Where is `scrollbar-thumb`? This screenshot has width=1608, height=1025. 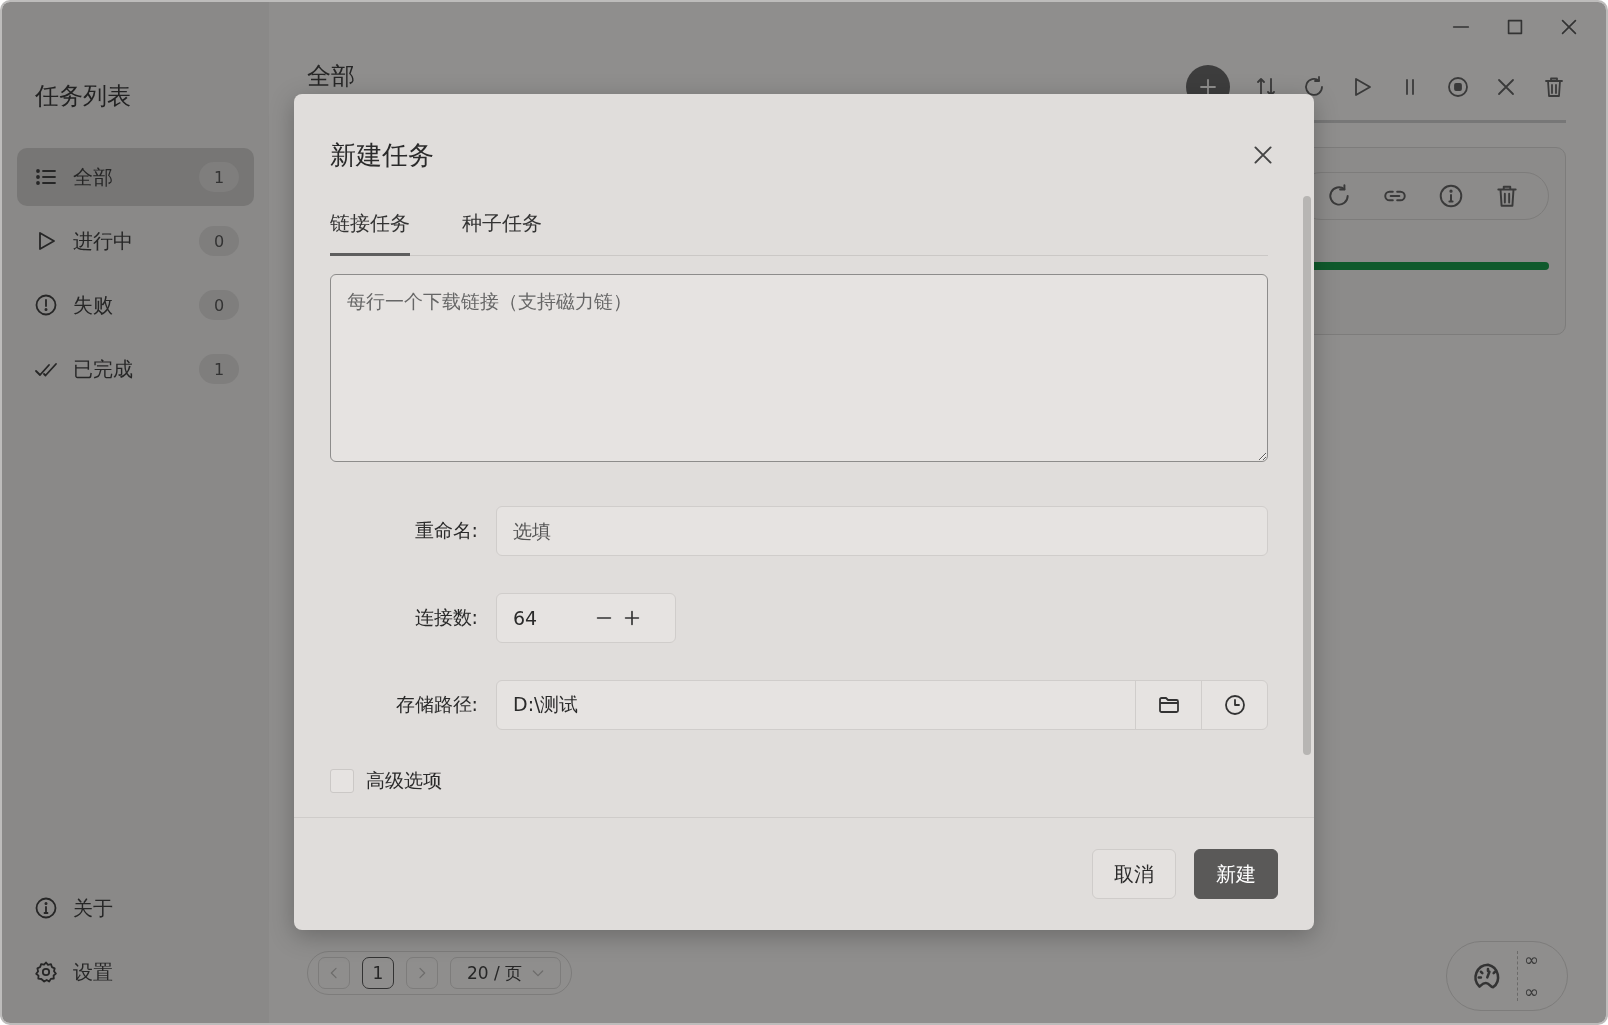
scrollbar-thumb is located at coordinates (1307, 475).